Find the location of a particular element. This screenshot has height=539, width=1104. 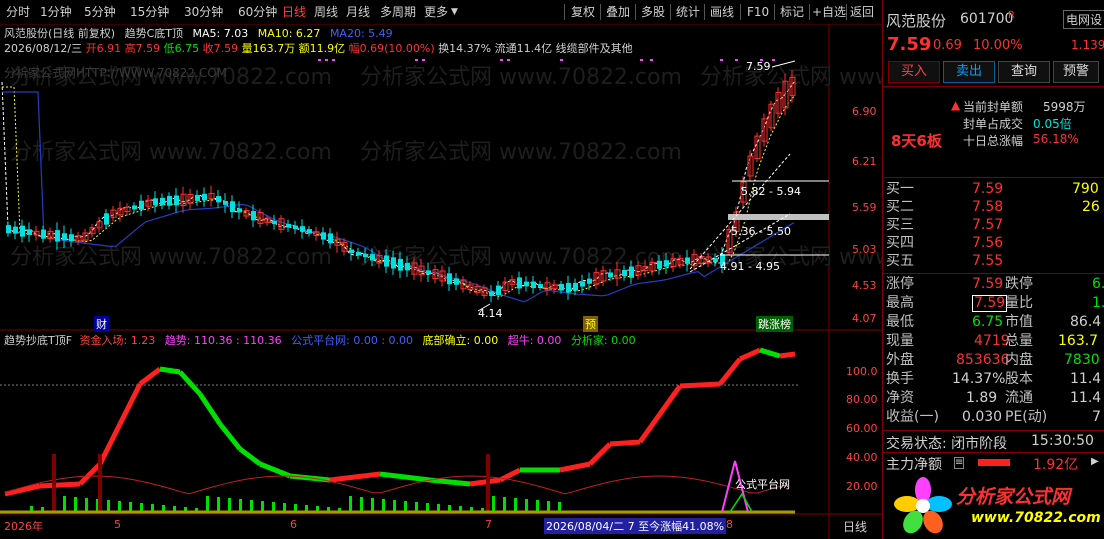

tab-5min: 5分钟 is located at coordinates (100, 12).